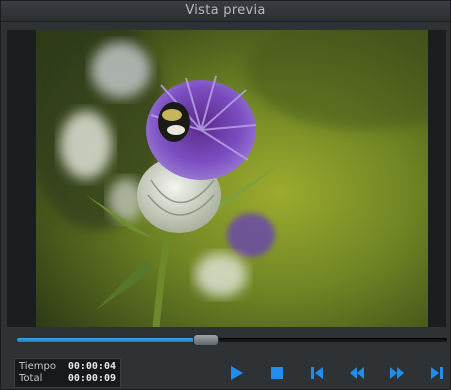 The width and height of the screenshot is (451, 390). What do you see at coordinates (206, 340) in the screenshot?
I see `seek-thumb` at bounding box center [206, 340].